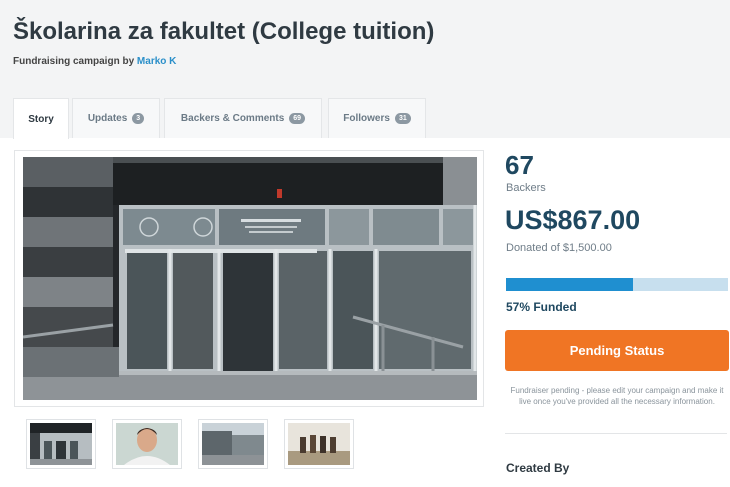  Describe the element at coordinates (541, 307) in the screenshot. I see `funded-percentage: 57% Funded` at that location.